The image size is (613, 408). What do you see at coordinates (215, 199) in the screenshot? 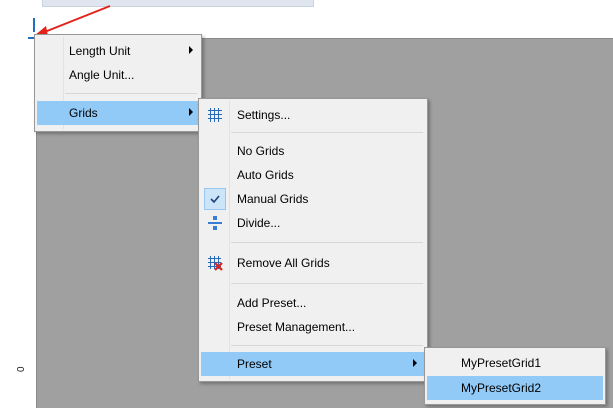
I see `checkmark-icon` at bounding box center [215, 199].